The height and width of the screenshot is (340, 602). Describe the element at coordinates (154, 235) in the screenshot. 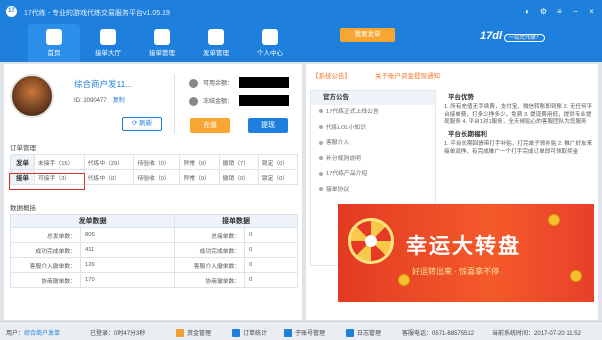

I see `table-row: 总发单数： 805 总接单数： 0` at that location.